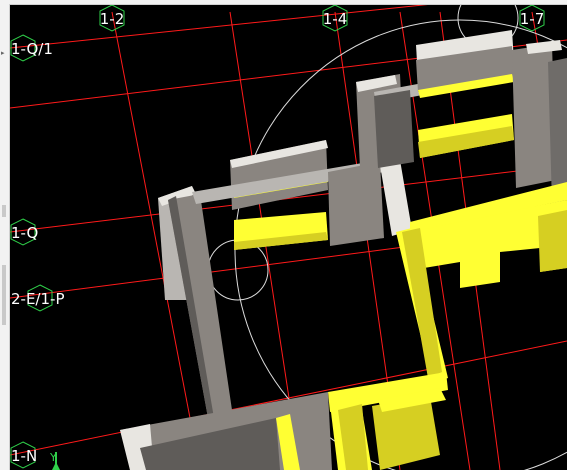 Image resolution: width=567 pixels, height=470 pixels. I want to click on grid-bubble-1-7: 1-7, so click(532, 18).